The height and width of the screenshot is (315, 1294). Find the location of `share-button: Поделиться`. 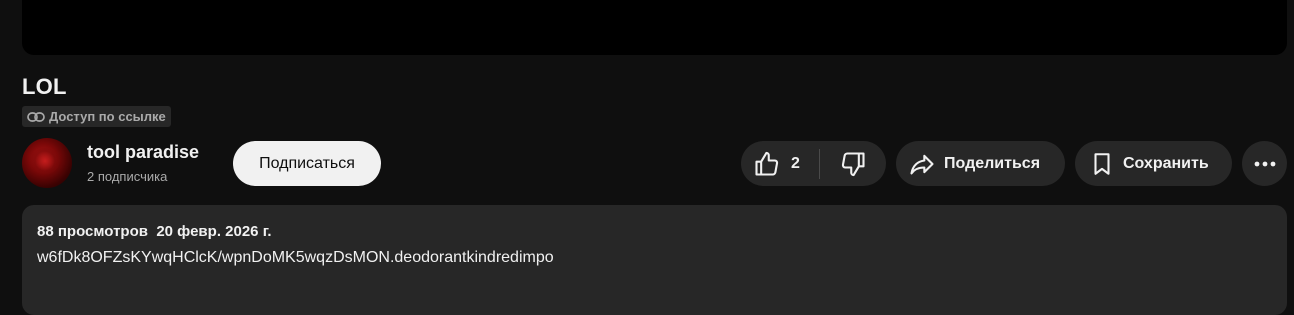

share-button: Поделиться is located at coordinates (980, 163).